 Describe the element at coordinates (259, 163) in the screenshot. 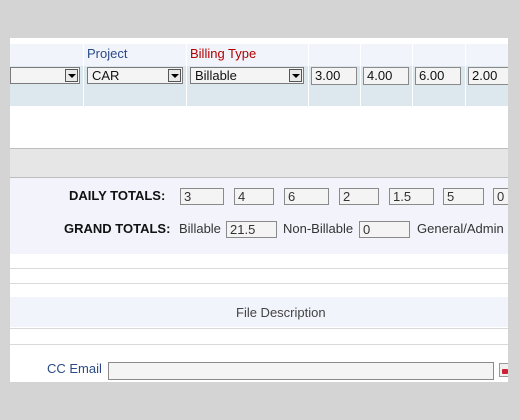

I see `section-divider-band` at that location.